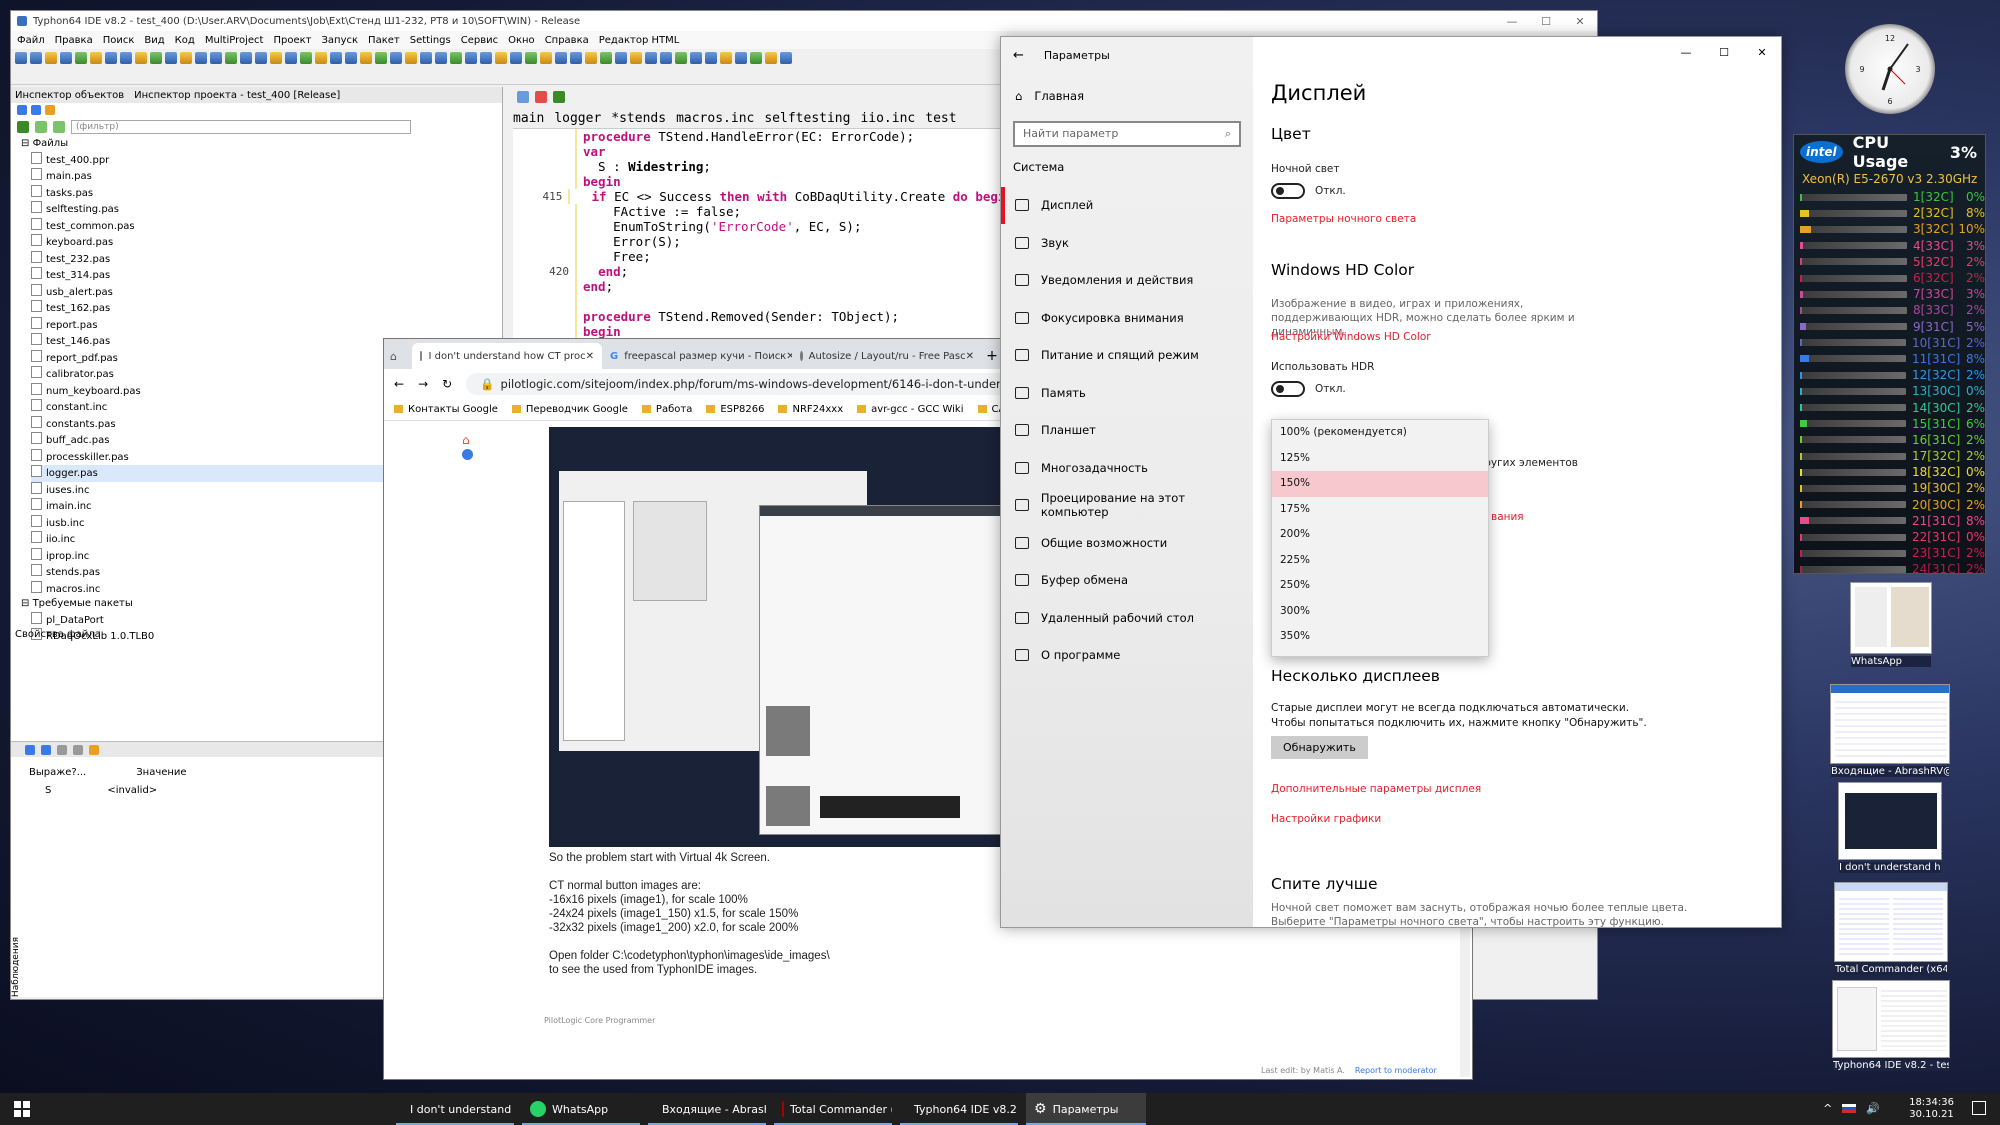 The width and height of the screenshot is (2000, 1125). What do you see at coordinates (62, 749) in the screenshot?
I see `watch-edit-icon` at bounding box center [62, 749].